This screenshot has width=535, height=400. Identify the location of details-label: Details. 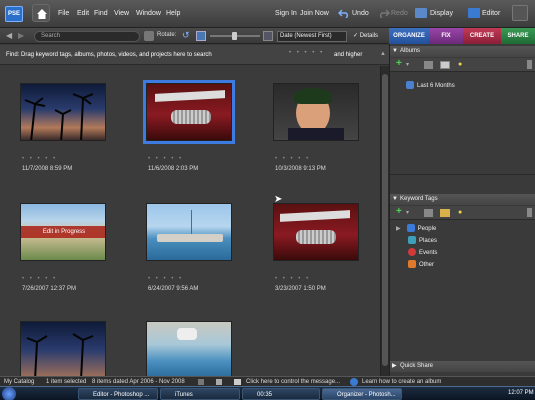
(369, 36).